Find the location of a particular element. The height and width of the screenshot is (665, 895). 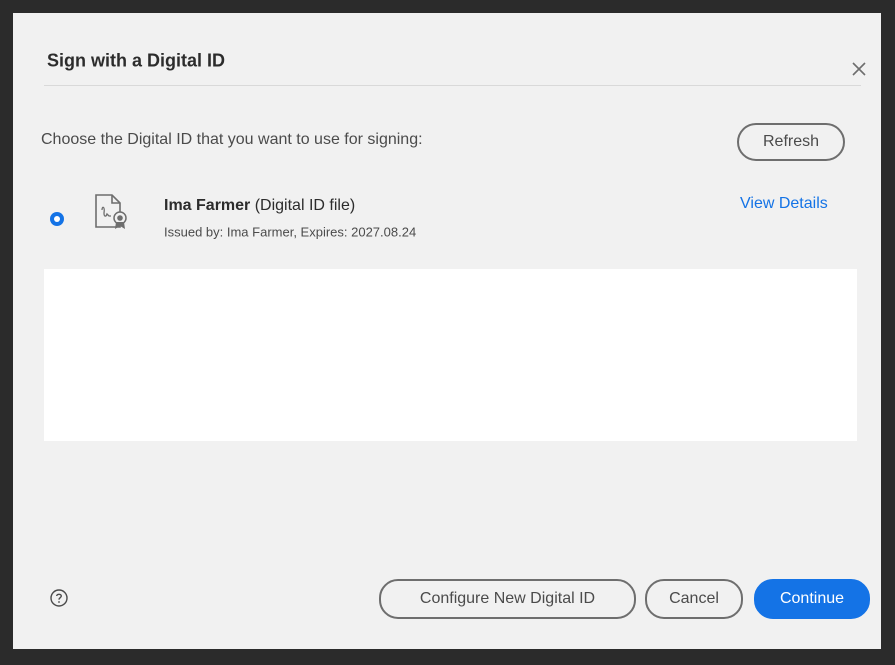

continue-button: Continue is located at coordinates (812, 599).